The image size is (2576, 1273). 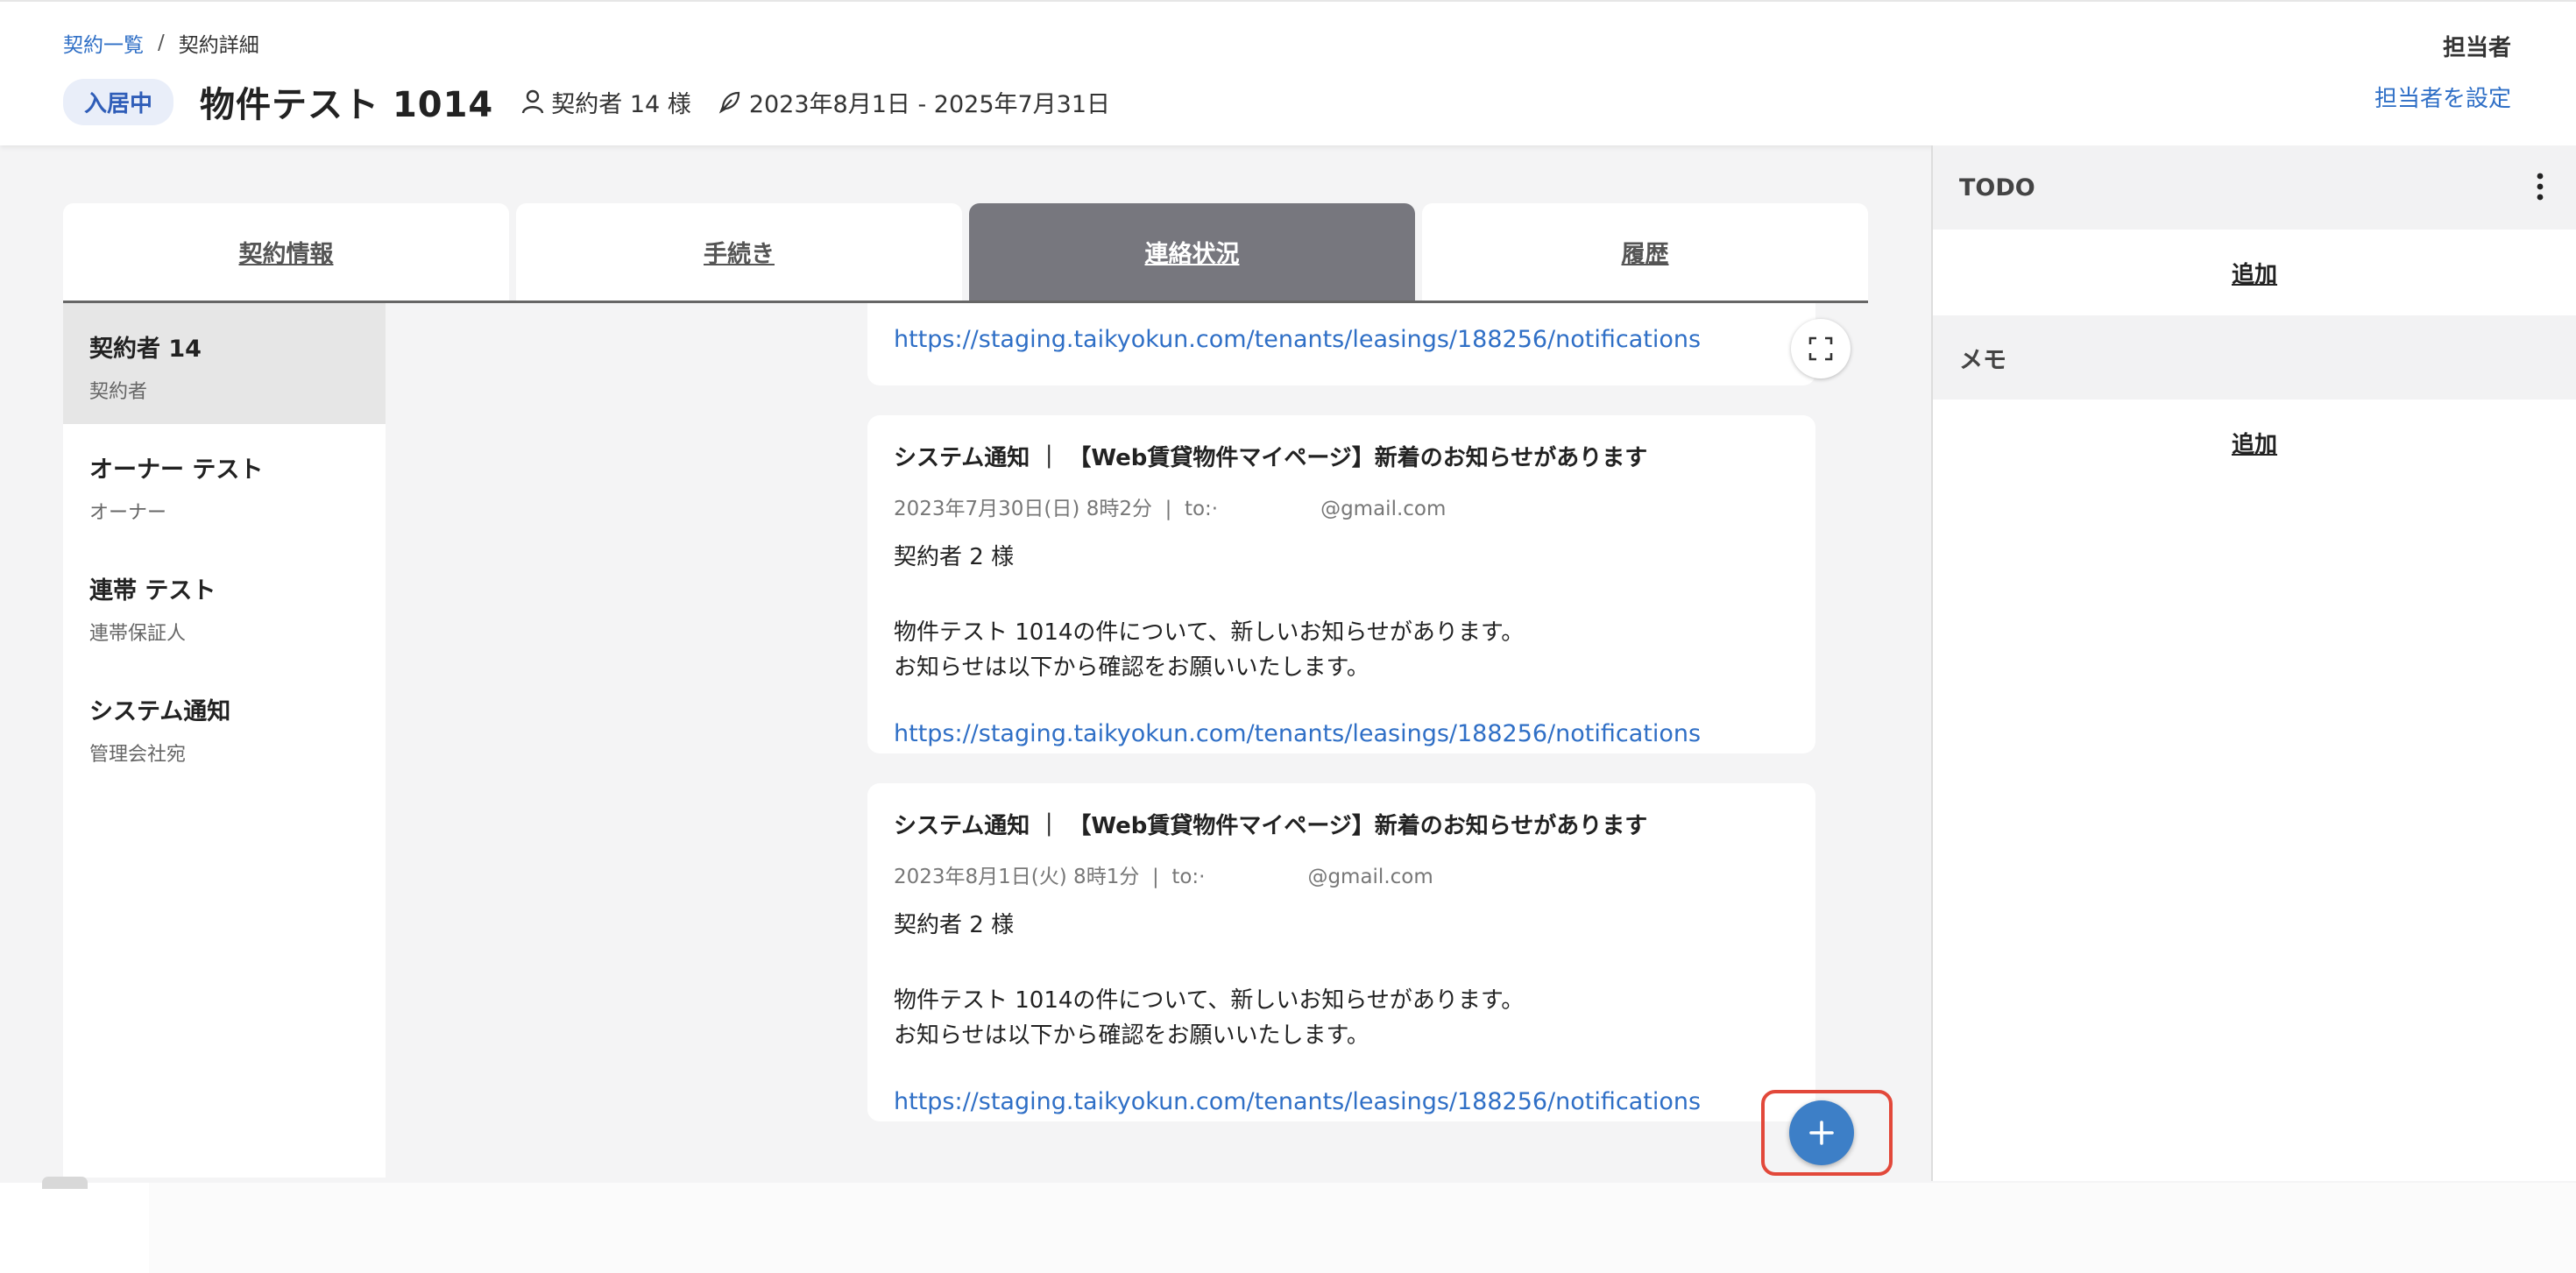 I want to click on message-date: 2023年8月1日(火) 8時1分 | to:· @gmail.com, so click(x=1163, y=877).